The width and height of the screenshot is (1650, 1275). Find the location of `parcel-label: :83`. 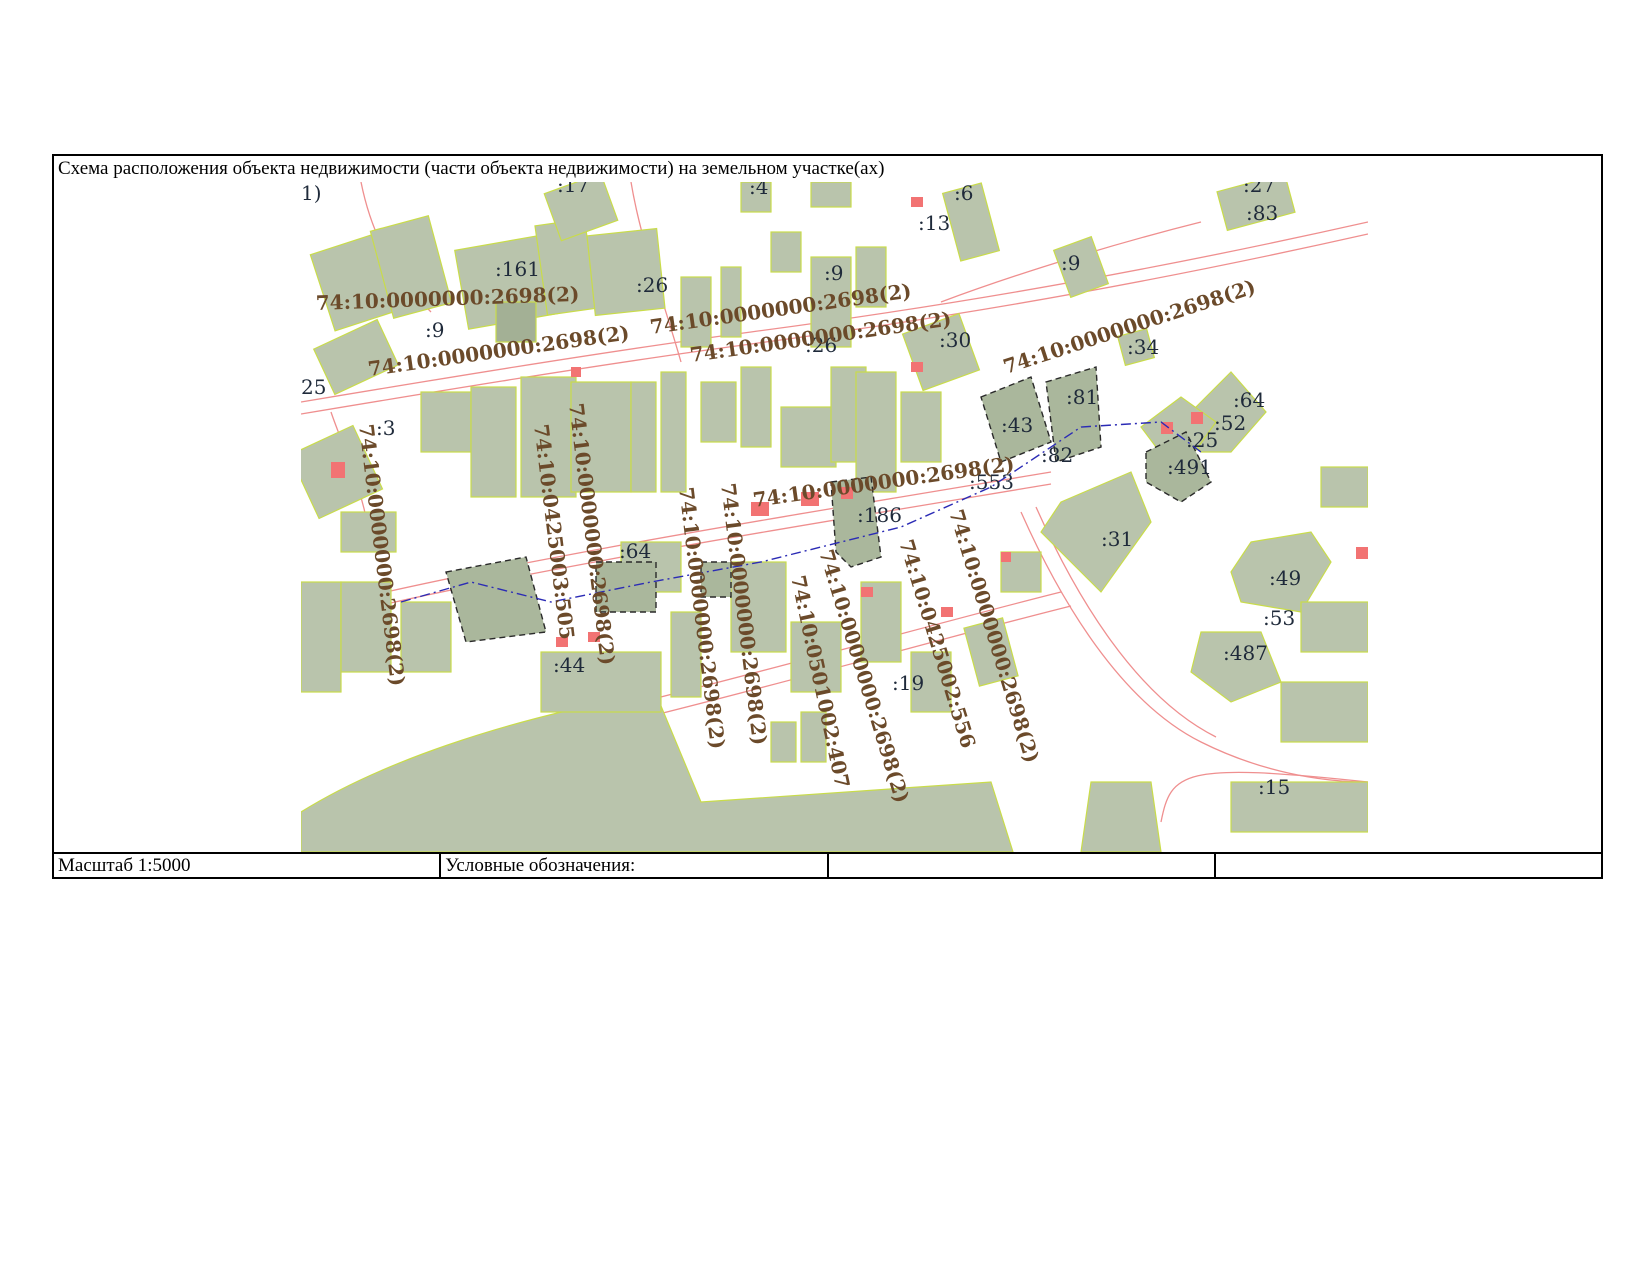

parcel-label: :83 is located at coordinates (1262, 213).